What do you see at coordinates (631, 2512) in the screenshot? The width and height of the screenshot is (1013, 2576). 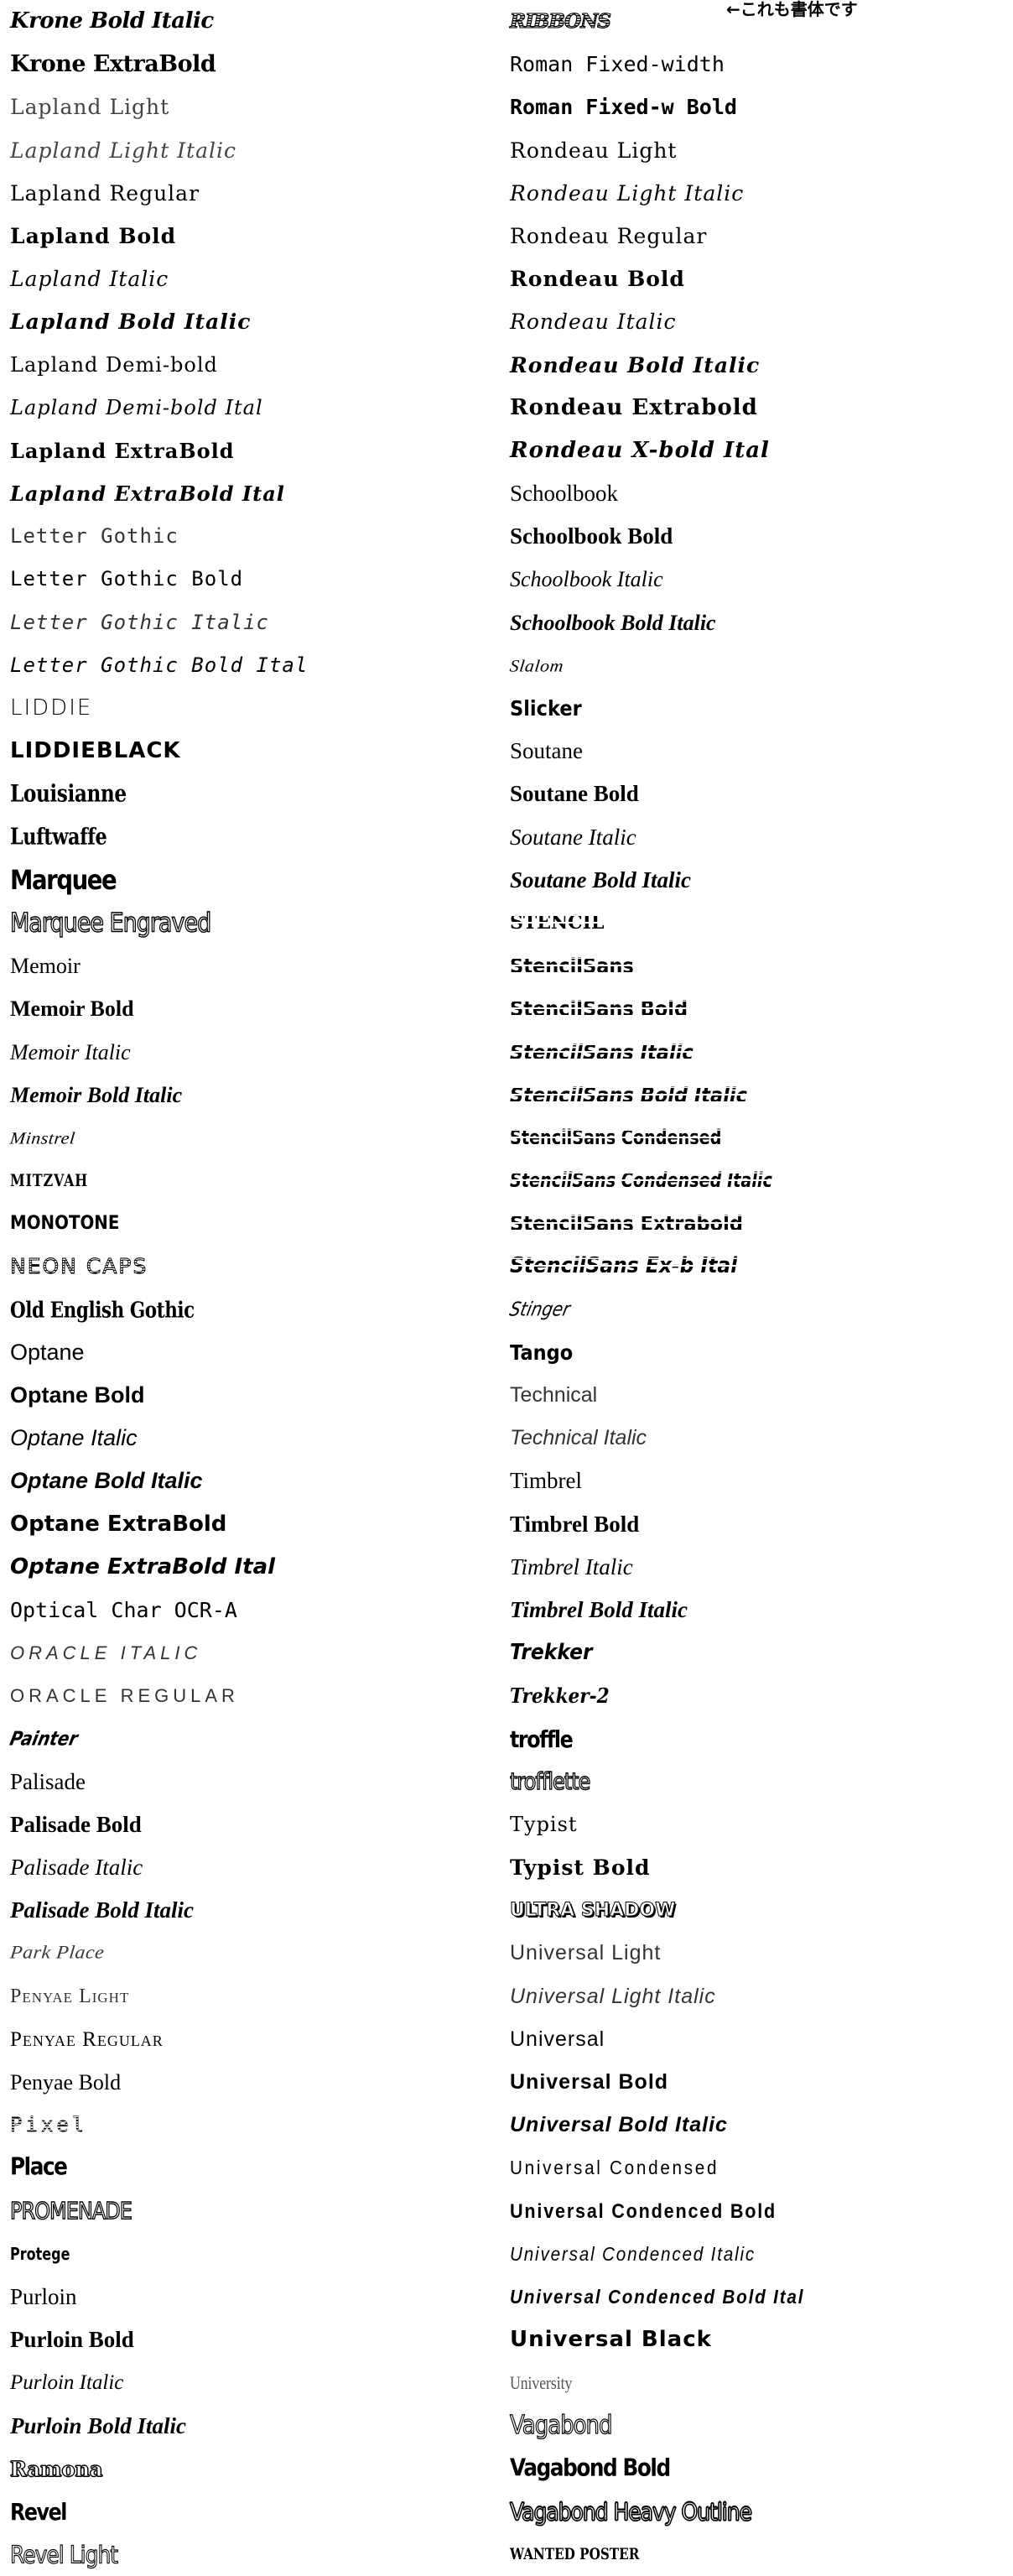 I see `specimen-vagabond-heavy-outline: Vagabond Heavy Outline` at bounding box center [631, 2512].